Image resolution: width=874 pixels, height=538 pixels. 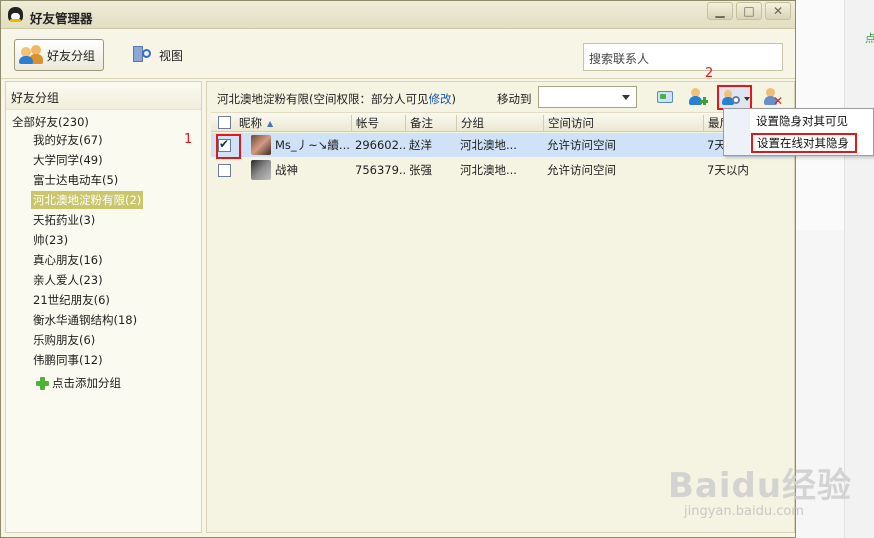 I want to click on add-user-icon, so click(x=704, y=101).